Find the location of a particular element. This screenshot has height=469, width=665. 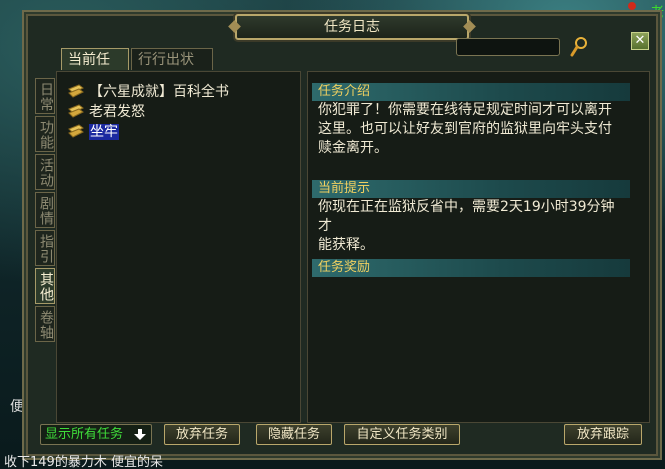

untrack-button: 放弃跟踪 is located at coordinates (603, 434).